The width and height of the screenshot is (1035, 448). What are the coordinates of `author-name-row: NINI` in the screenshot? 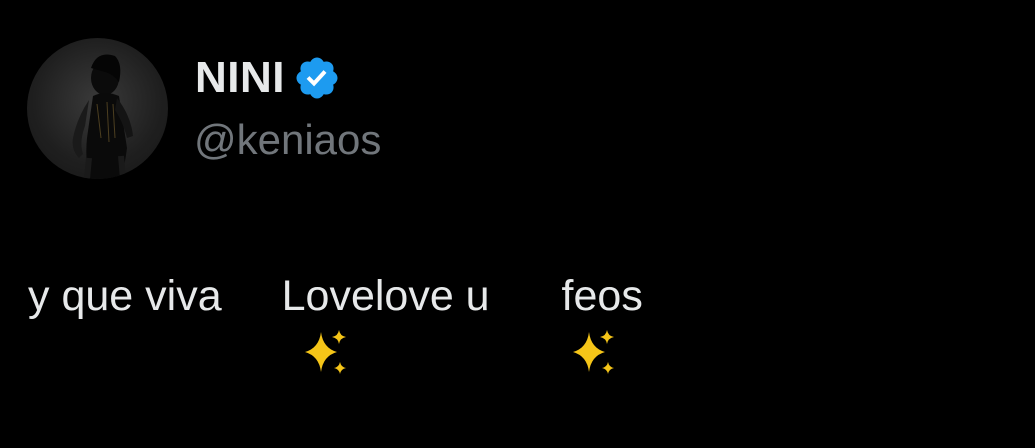 It's located at (268, 78).